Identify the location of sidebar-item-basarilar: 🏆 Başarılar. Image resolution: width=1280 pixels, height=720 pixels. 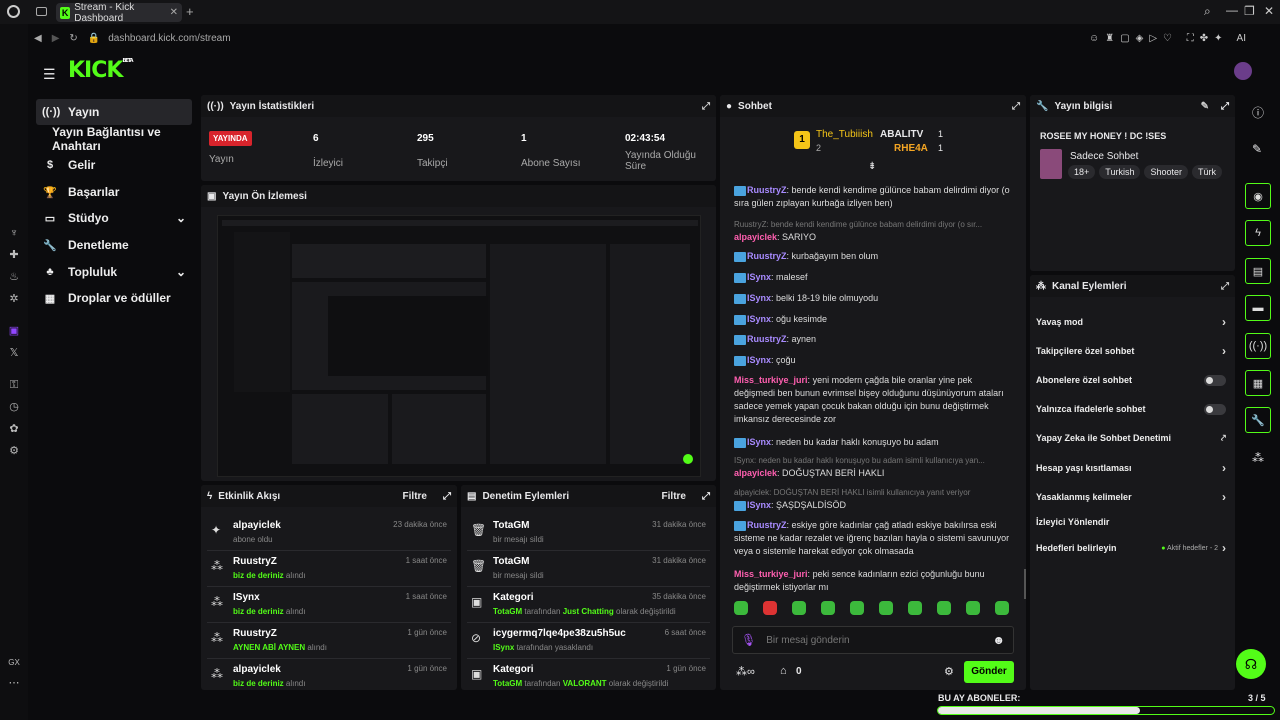
(114, 192).